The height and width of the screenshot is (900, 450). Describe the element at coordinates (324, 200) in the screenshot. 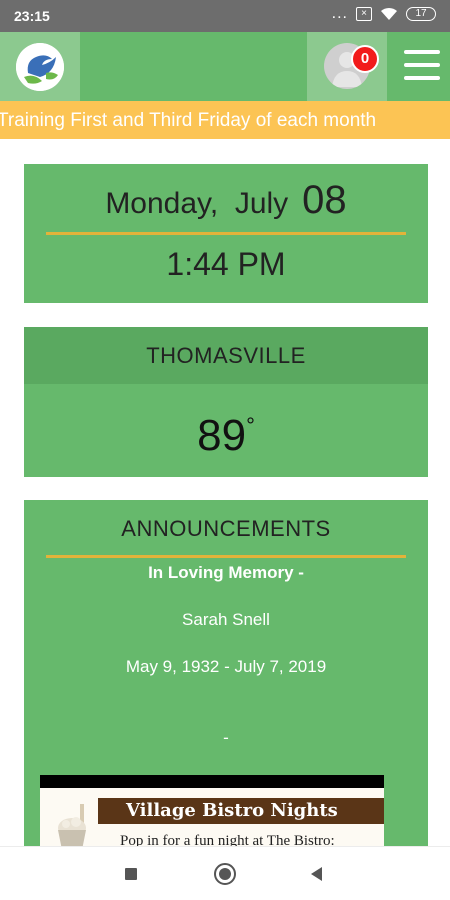

I see `day-number: 08` at that location.